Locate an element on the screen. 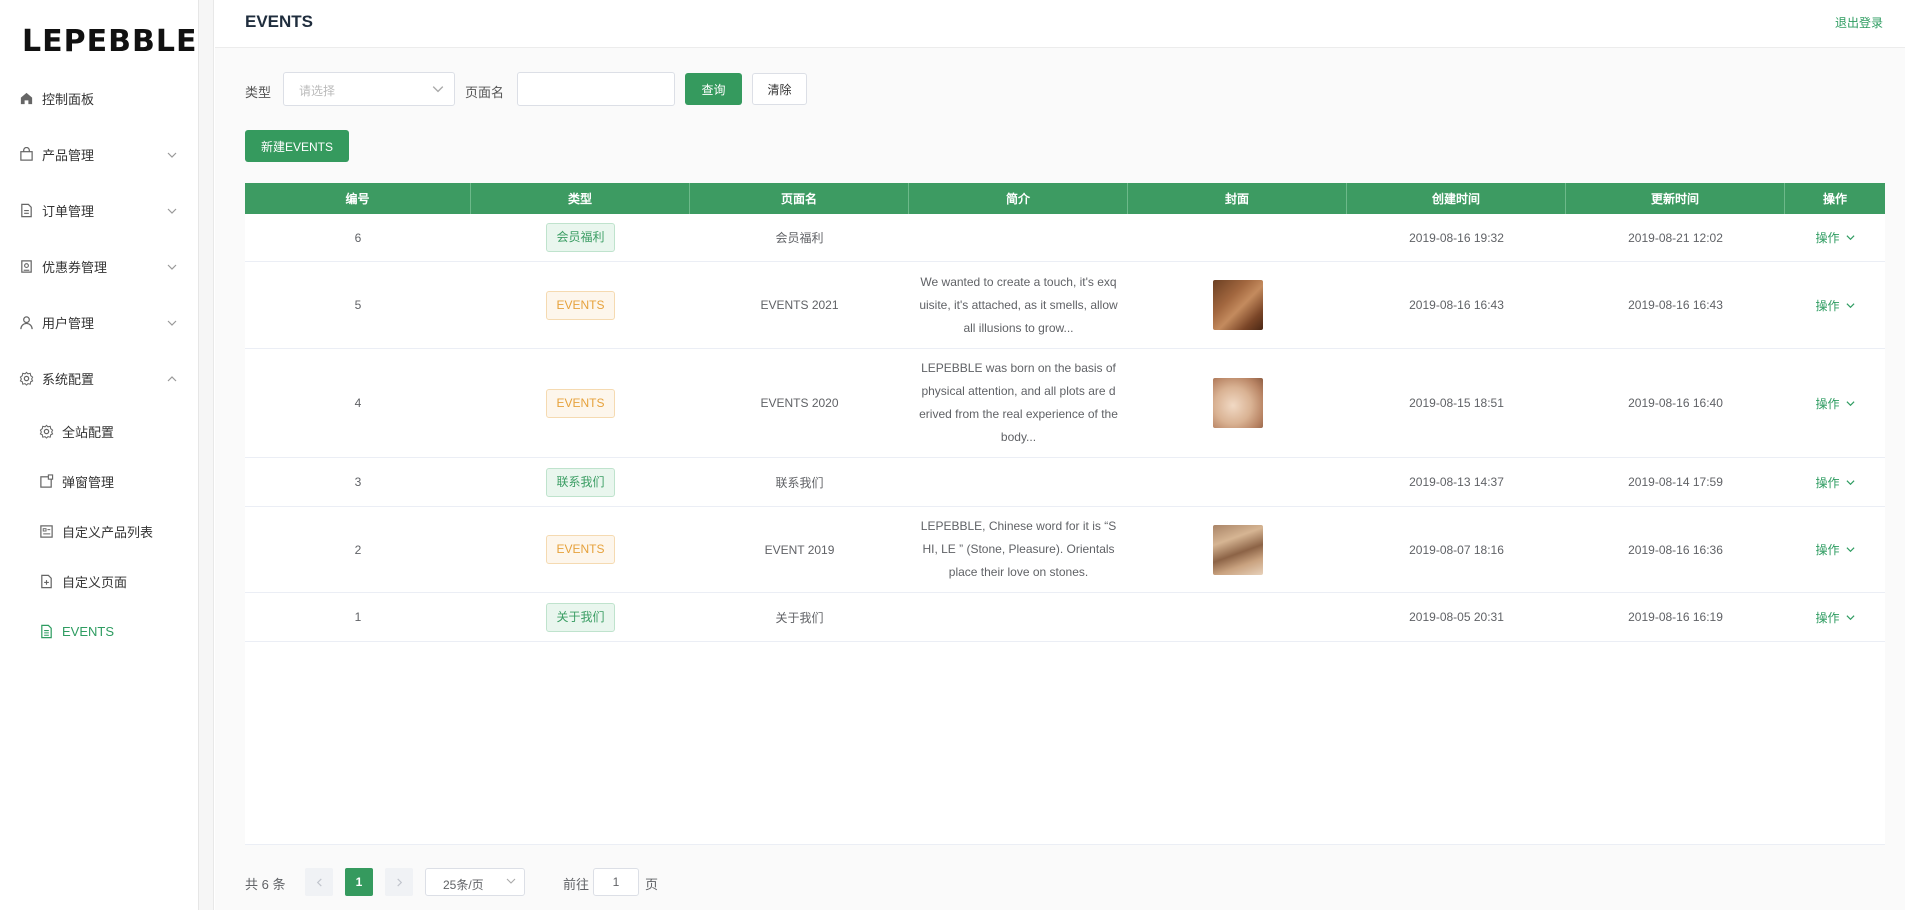 The image size is (1905, 910). sidebar-item-orders: 订单管理 is located at coordinates (99, 210).